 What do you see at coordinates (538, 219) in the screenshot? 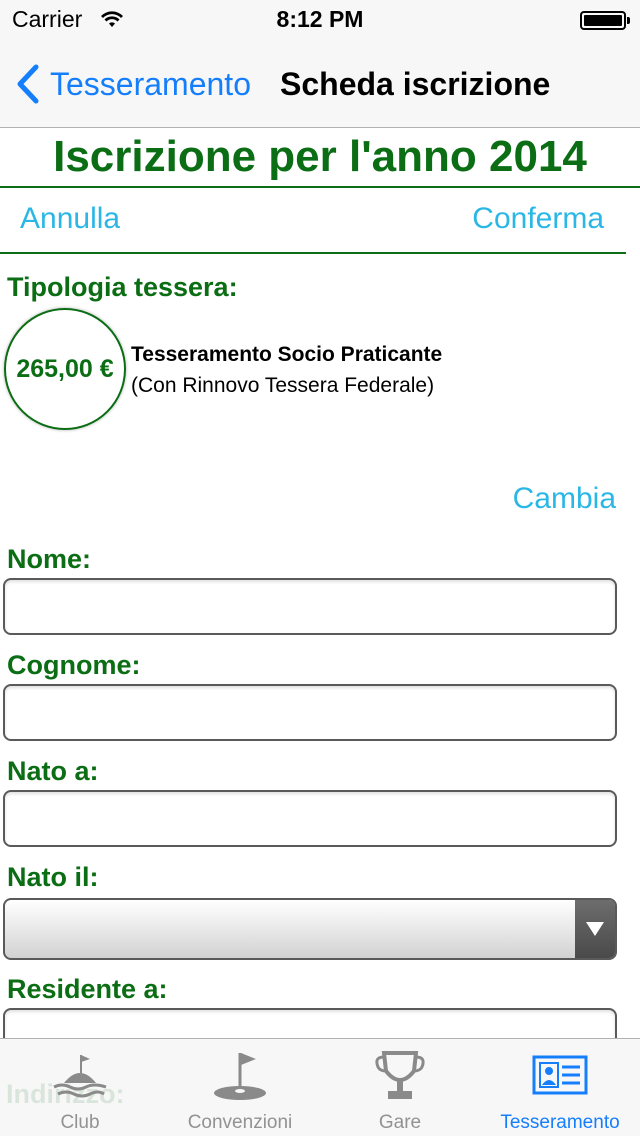
I see `confirm-button: Conferma` at bounding box center [538, 219].